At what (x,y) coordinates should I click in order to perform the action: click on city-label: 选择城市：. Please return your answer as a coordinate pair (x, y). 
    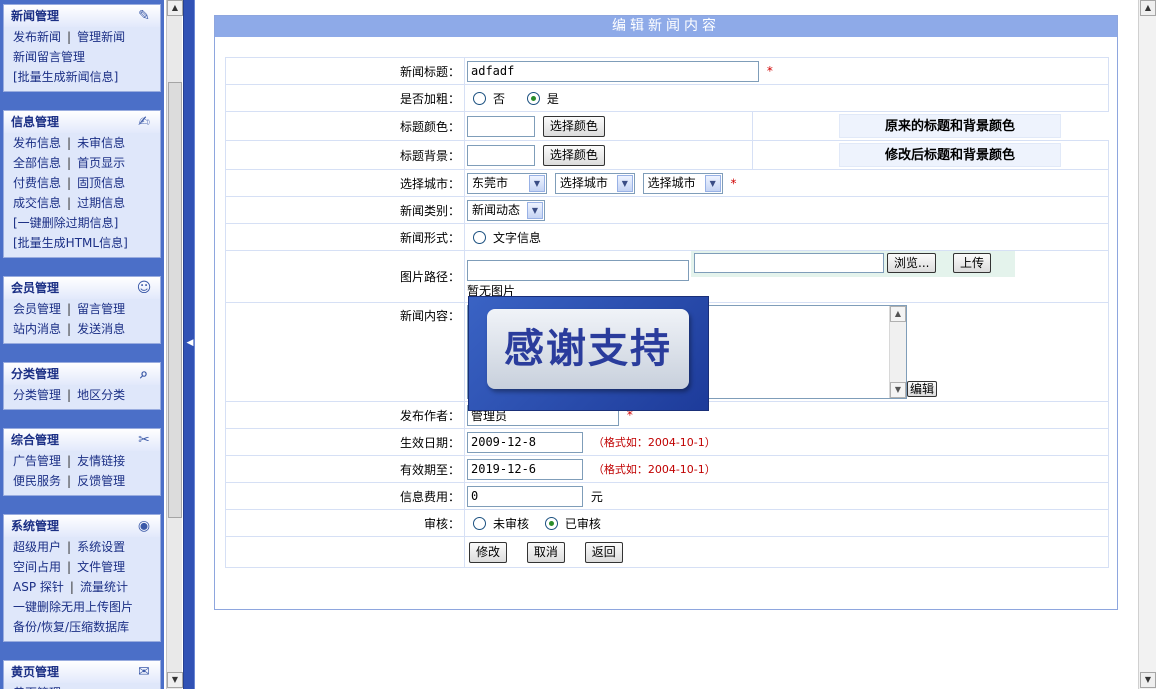
    Looking at the image, I should click on (345, 183).